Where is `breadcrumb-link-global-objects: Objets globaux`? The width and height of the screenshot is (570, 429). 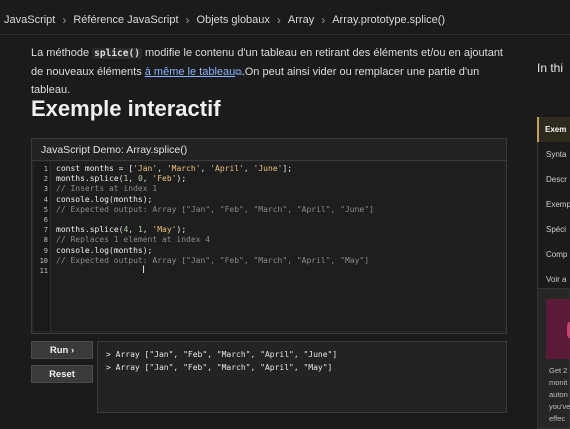 breadcrumb-link-global-objects: Objets globaux is located at coordinates (233, 20).